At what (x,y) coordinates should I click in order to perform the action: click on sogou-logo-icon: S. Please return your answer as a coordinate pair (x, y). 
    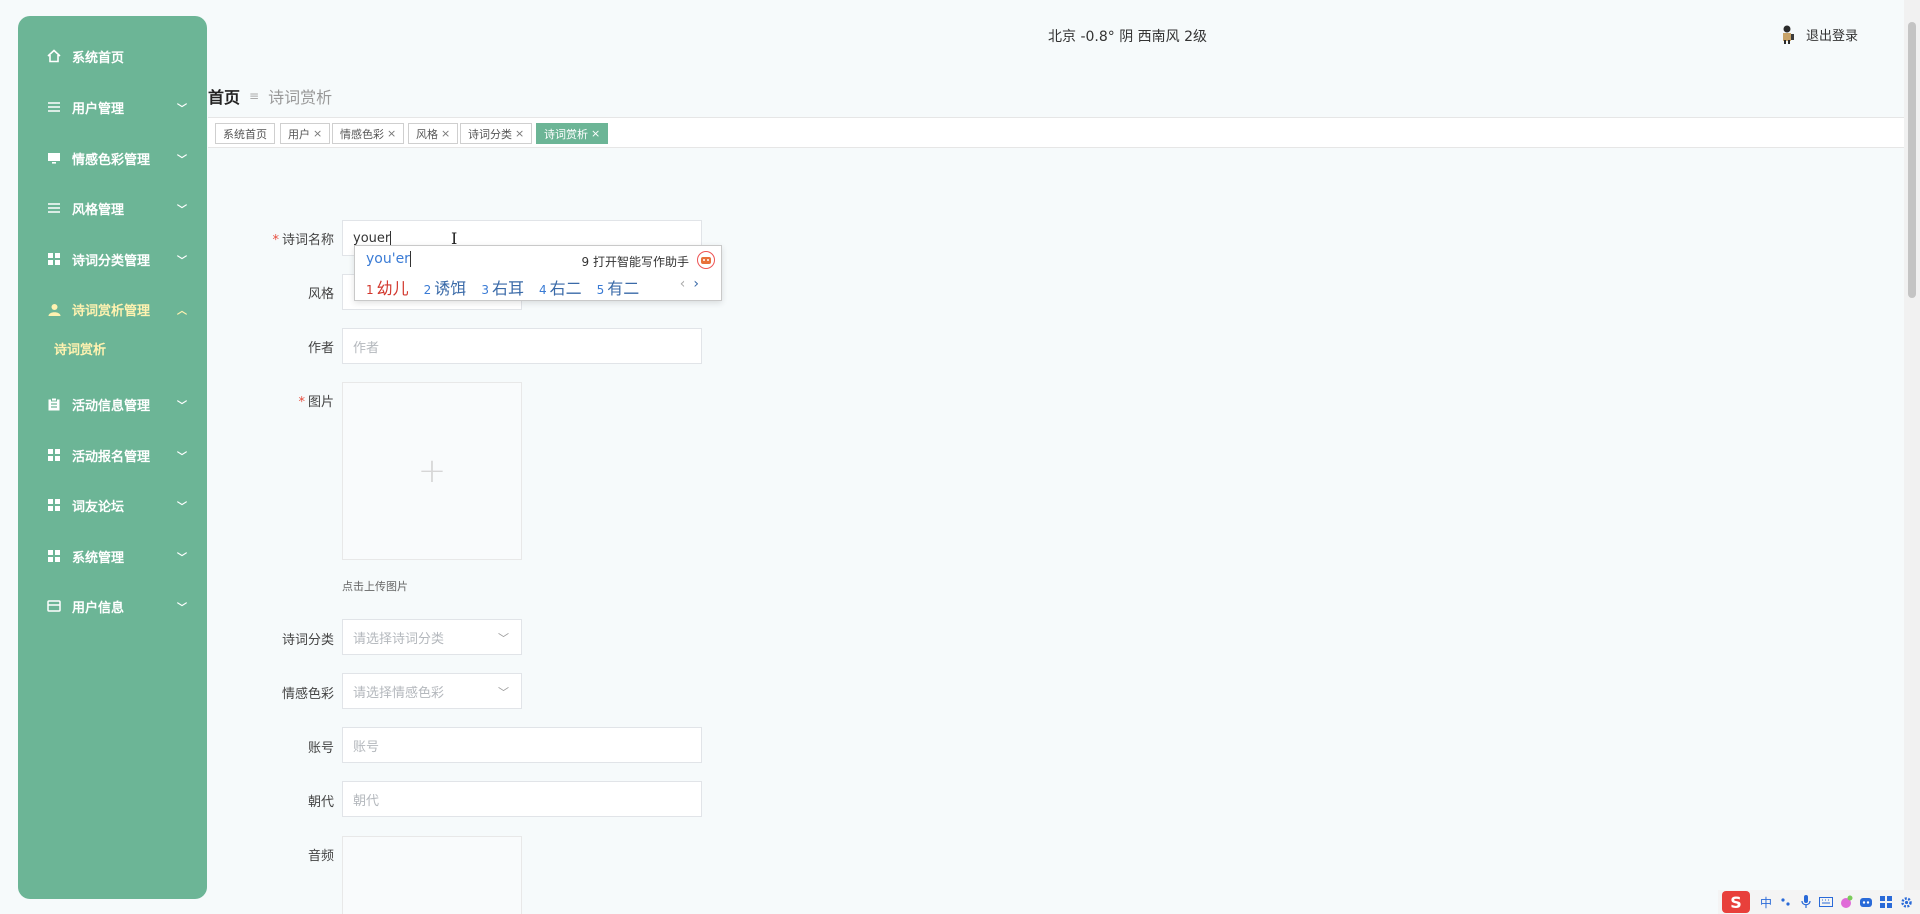
    Looking at the image, I should click on (1736, 902).